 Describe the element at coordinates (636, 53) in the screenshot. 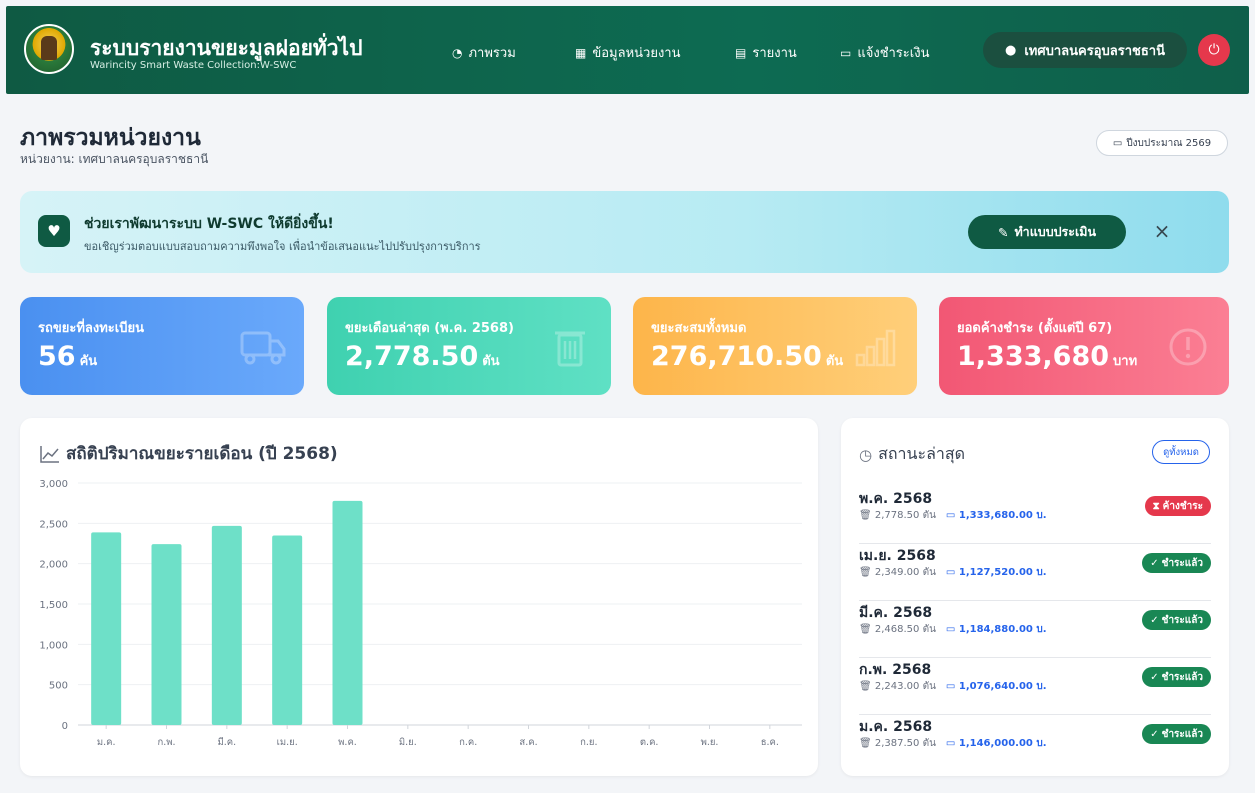

I see `nav-agency-info-label: ข้อมูลหน่วยงาน` at that location.